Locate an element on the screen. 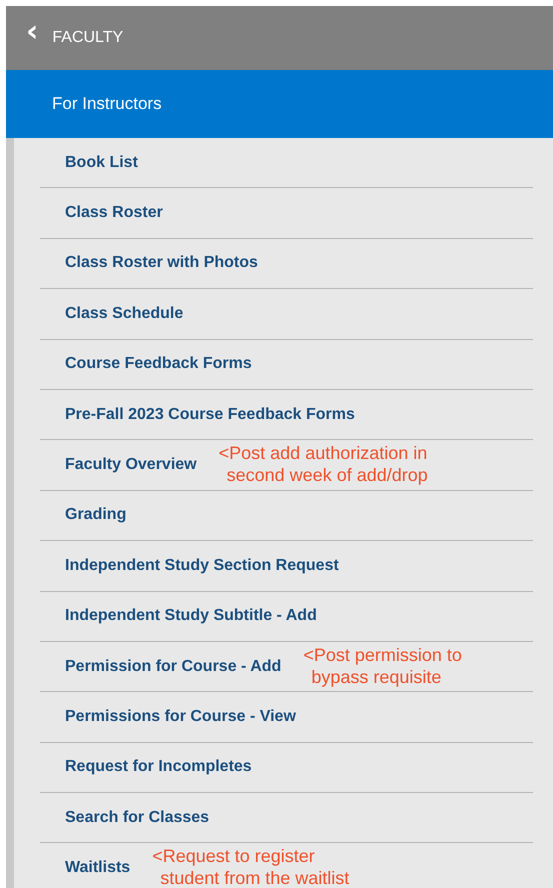 Image resolution: width=553 pixels, height=888 pixels. menu-link: Grading is located at coordinates (95, 515).